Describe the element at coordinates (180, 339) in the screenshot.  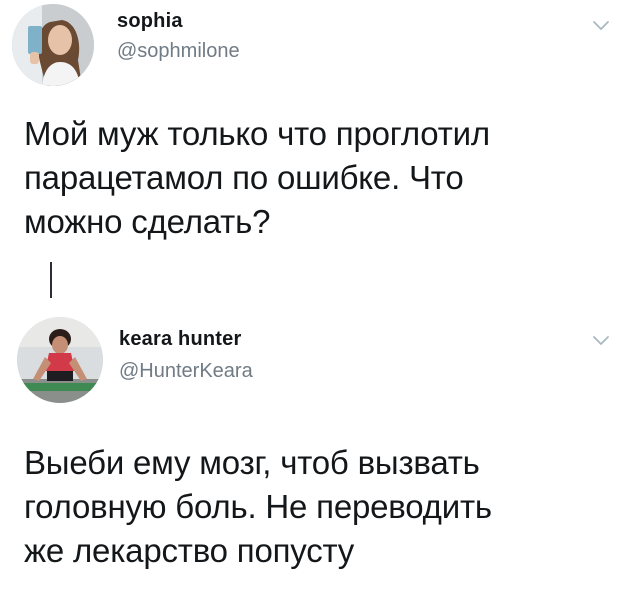
I see `display-name: keara hunter` at that location.